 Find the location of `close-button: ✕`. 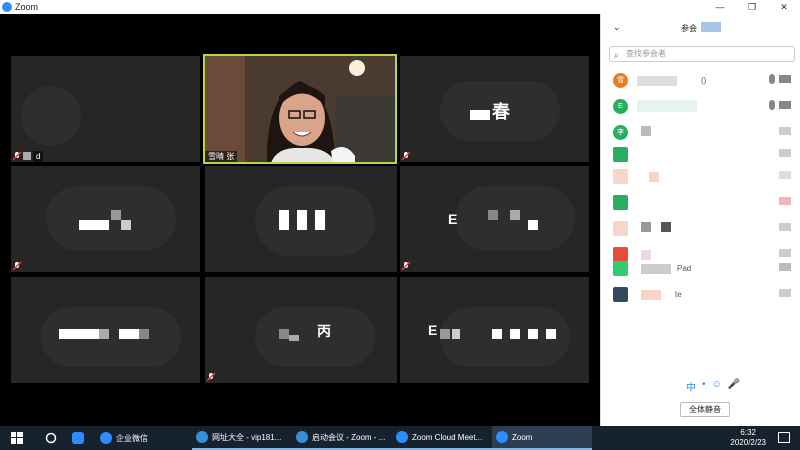

close-button: ✕ is located at coordinates (784, 7).